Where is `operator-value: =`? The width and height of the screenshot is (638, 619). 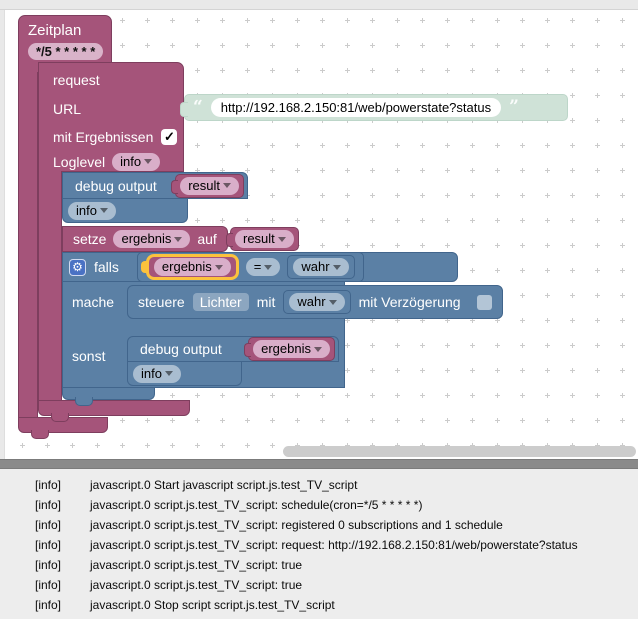 operator-value: = is located at coordinates (257, 266).